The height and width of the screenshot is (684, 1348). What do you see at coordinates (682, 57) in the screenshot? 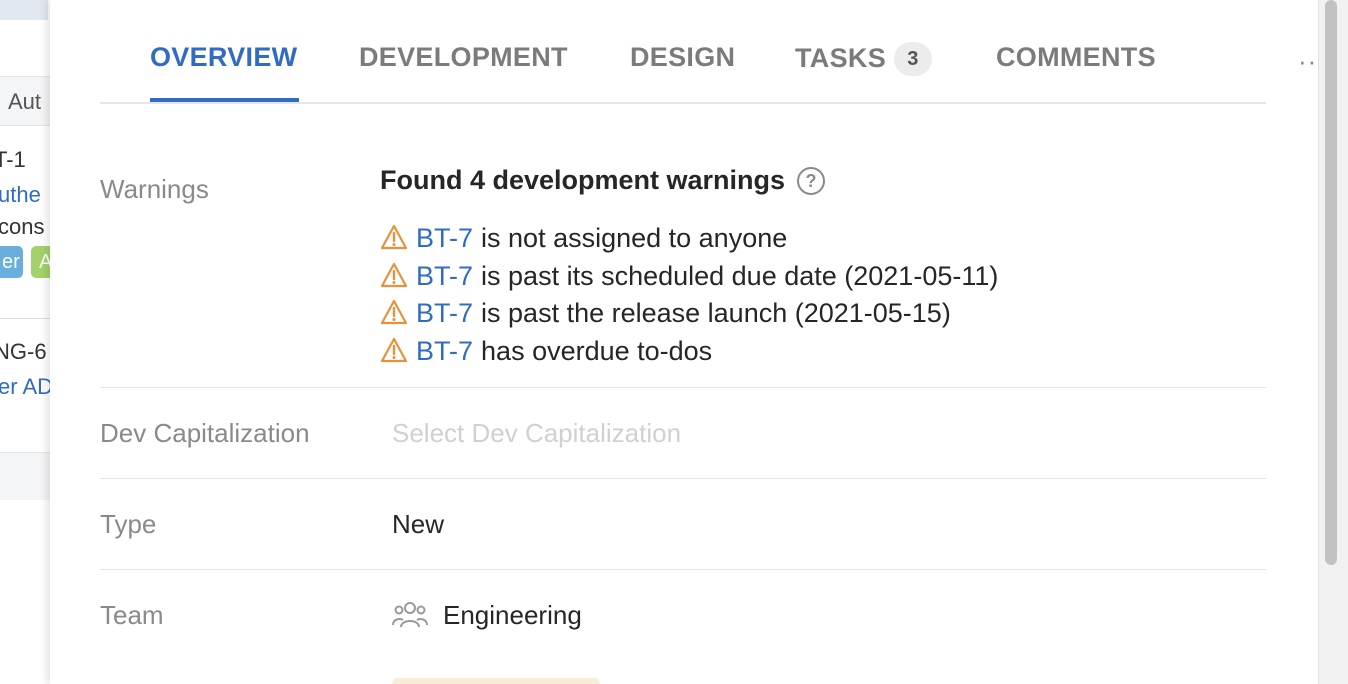
I see `tab-design: DESIGN` at bounding box center [682, 57].